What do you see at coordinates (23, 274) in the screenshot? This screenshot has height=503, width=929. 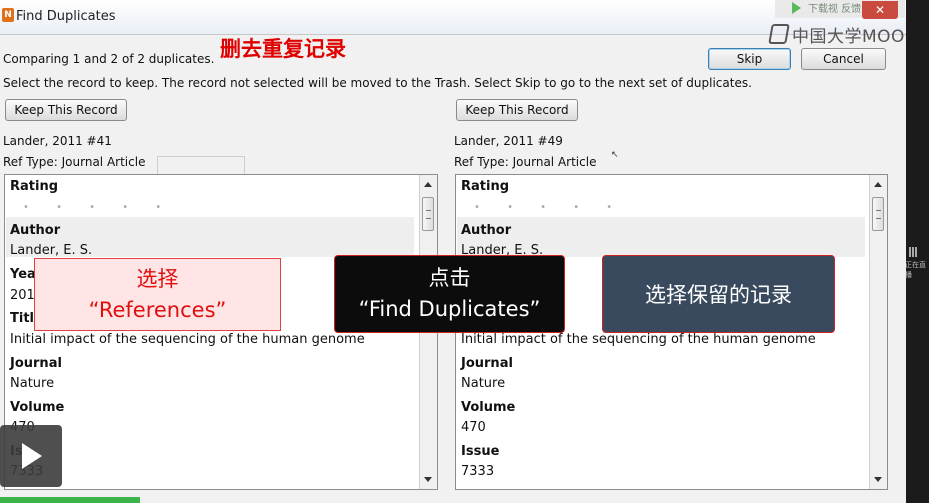 I see `year-label: Yea` at bounding box center [23, 274].